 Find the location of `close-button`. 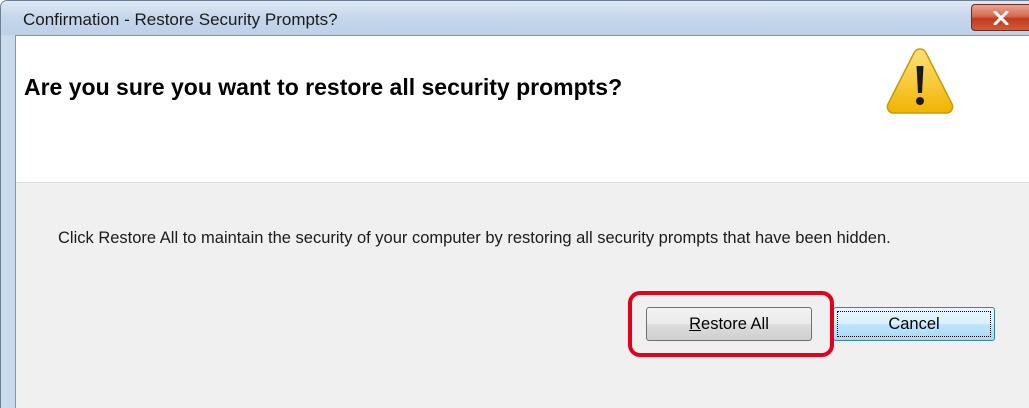

close-button is located at coordinates (1000, 17).